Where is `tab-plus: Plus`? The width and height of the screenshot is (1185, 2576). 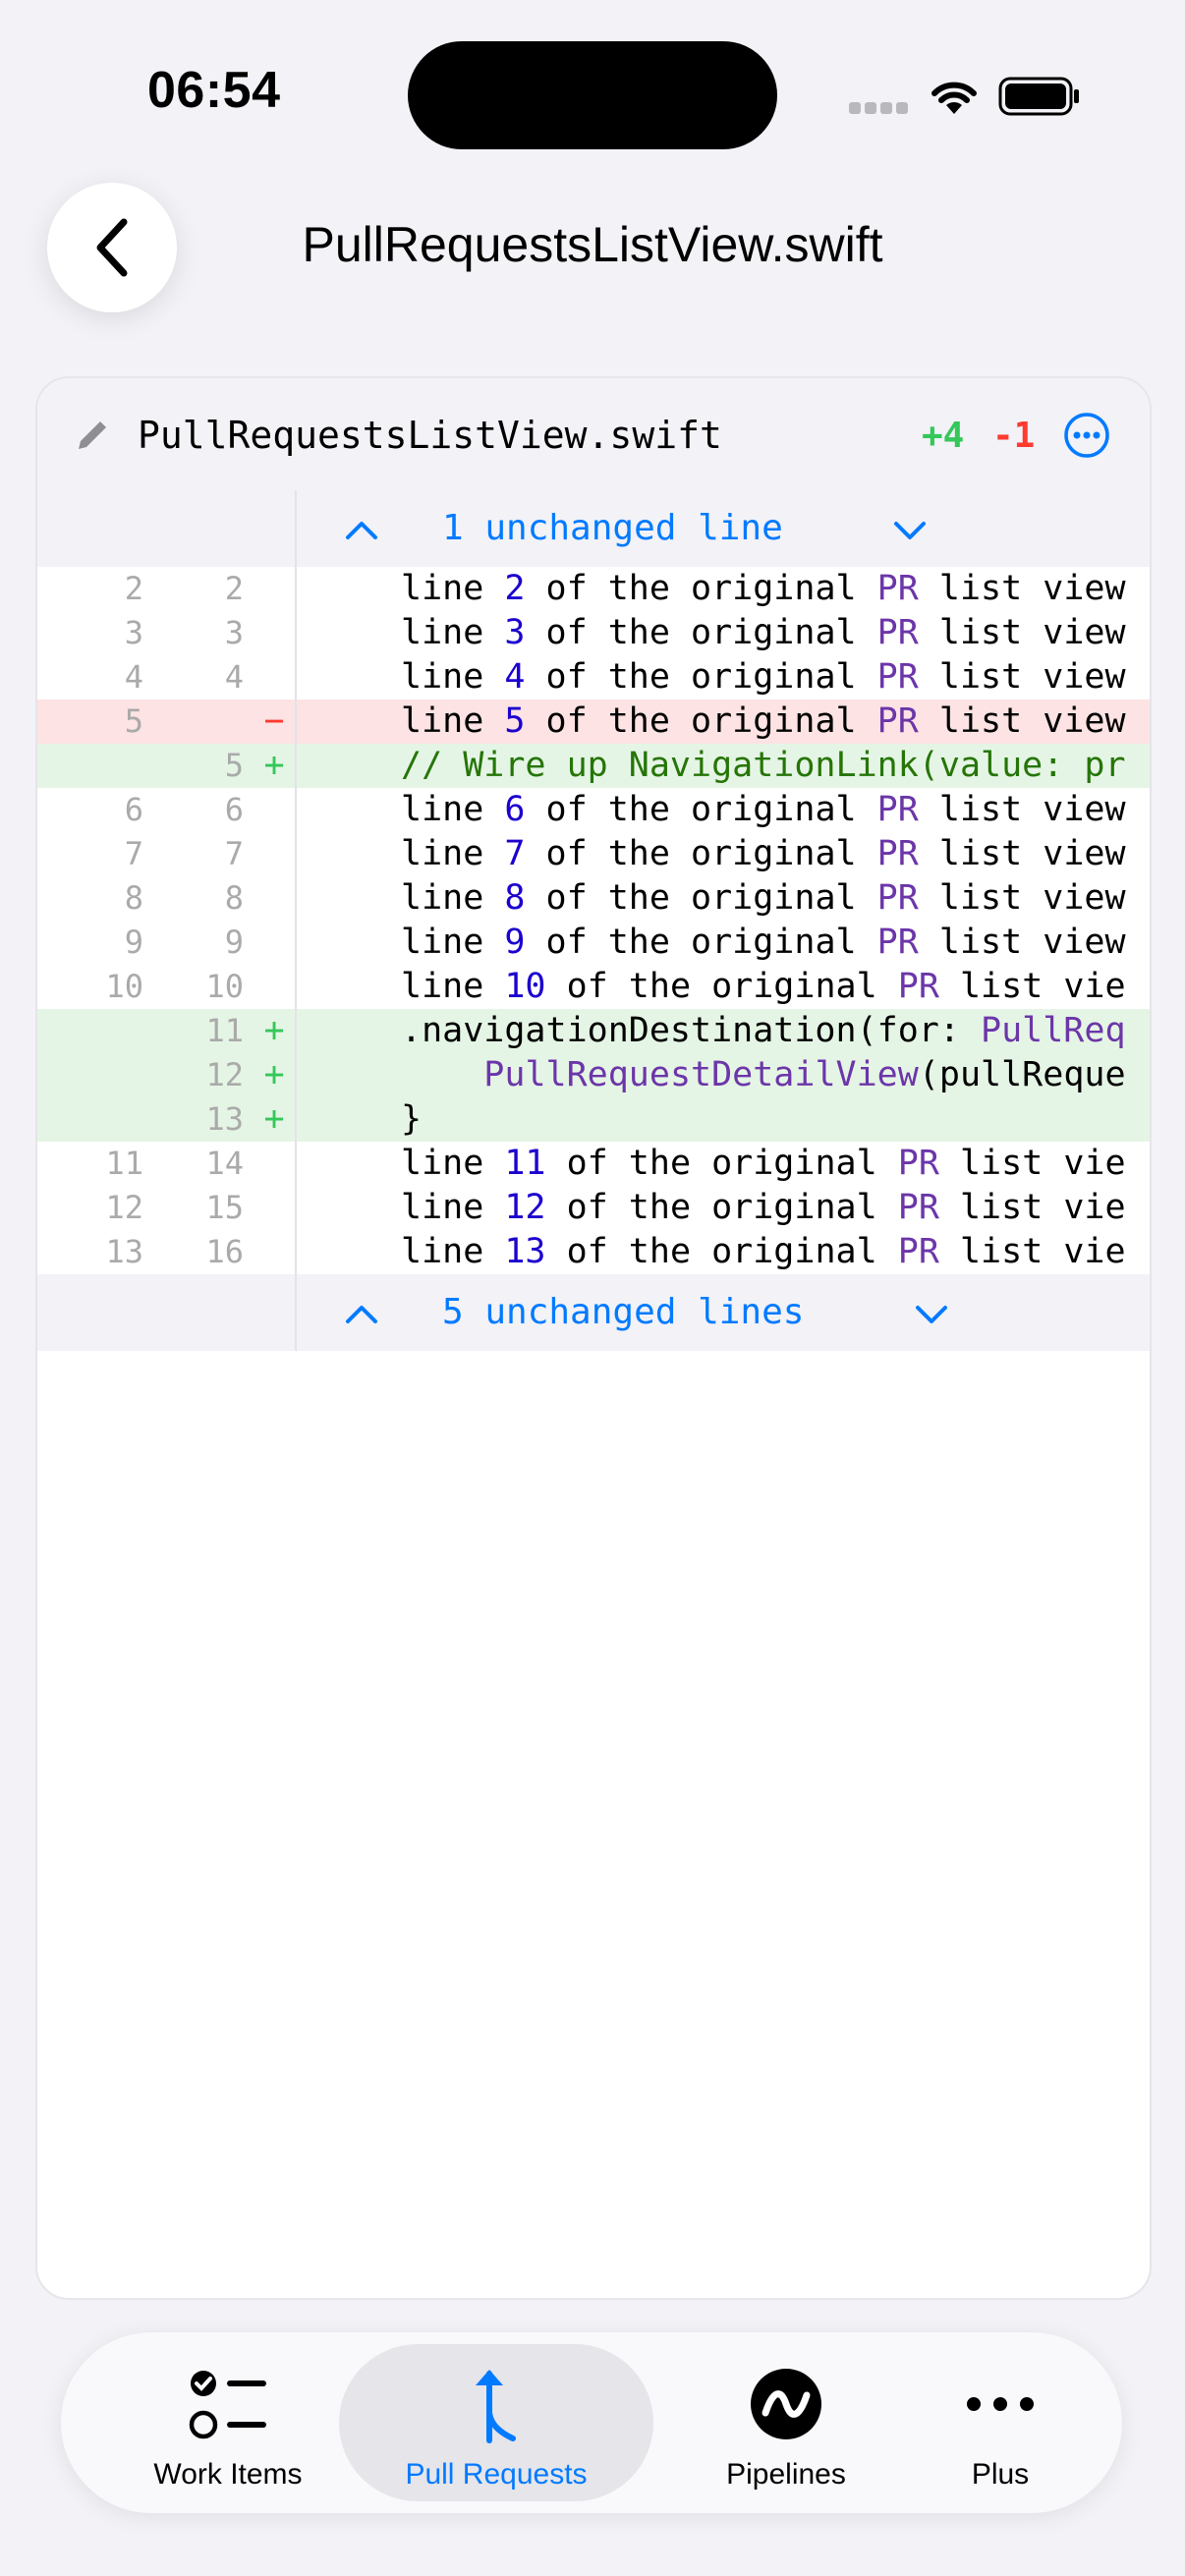 tab-plus: Plus is located at coordinates (1001, 2422).